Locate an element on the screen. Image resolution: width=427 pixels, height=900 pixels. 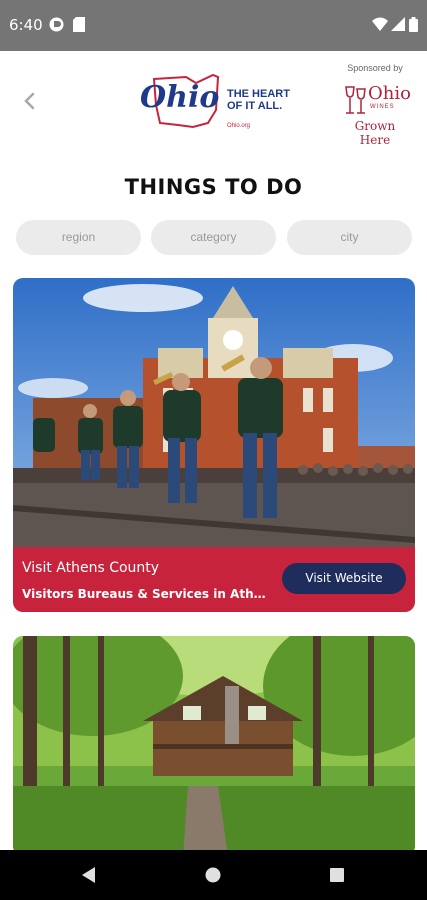
listing-title: Visit Athens County is located at coordinates (91, 568).